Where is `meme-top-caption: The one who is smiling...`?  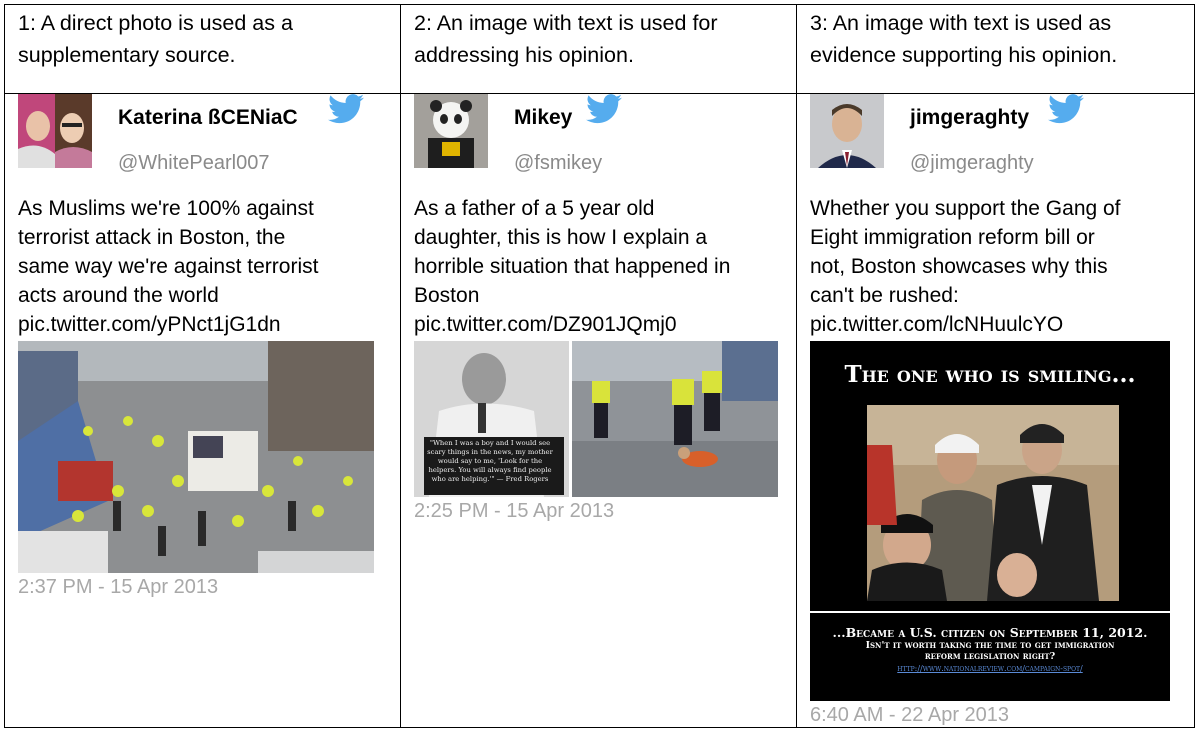
meme-top-caption: The one who is smiling... is located at coordinates (990, 374).